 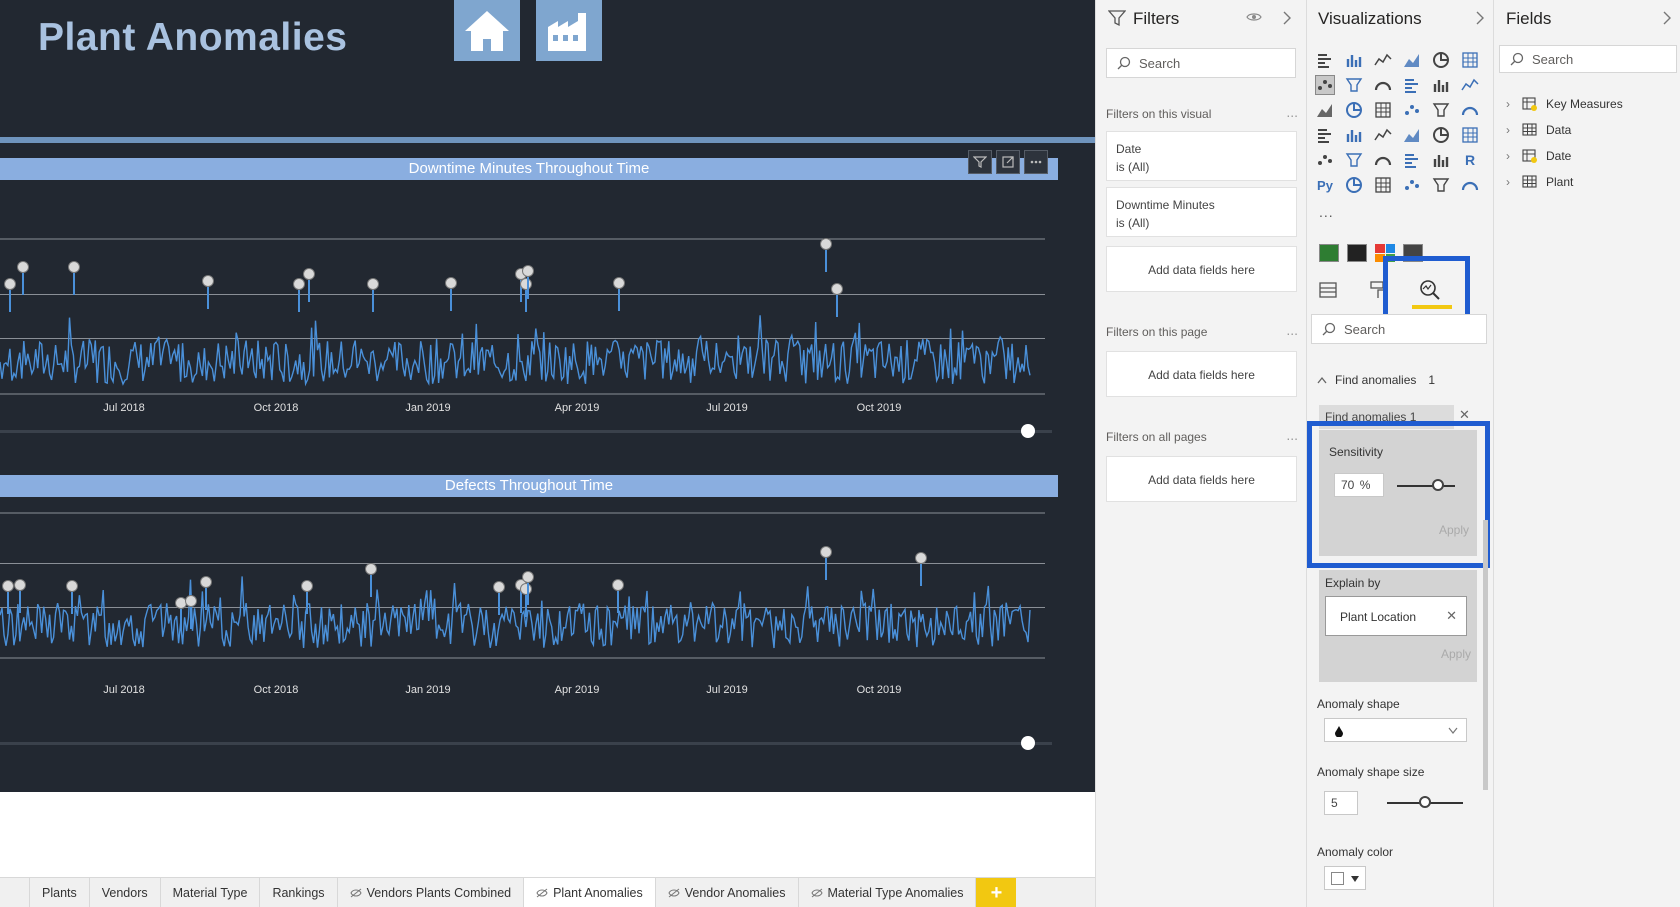 What do you see at coordinates (980, 162) in the screenshot?
I see `filter-icon` at bounding box center [980, 162].